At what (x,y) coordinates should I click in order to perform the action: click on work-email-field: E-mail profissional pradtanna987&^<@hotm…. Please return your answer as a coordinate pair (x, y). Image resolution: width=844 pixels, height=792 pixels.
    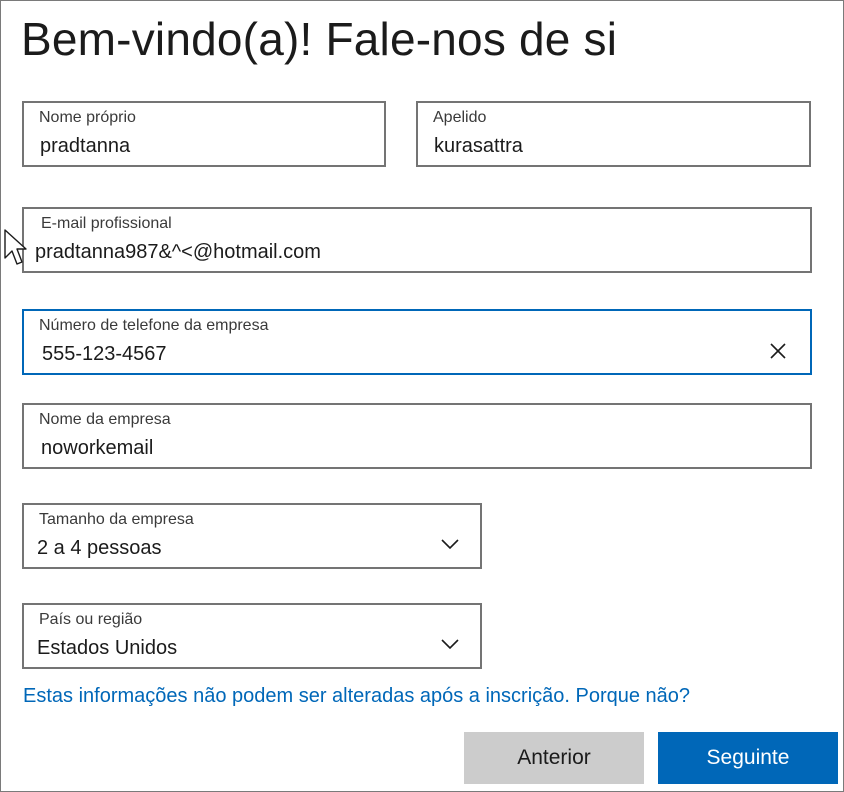
    Looking at the image, I should click on (417, 240).